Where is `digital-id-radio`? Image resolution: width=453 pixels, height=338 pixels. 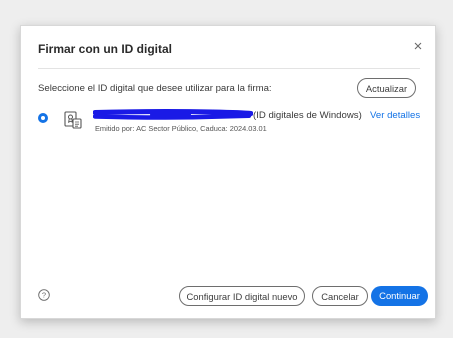 digital-id-radio is located at coordinates (43, 118).